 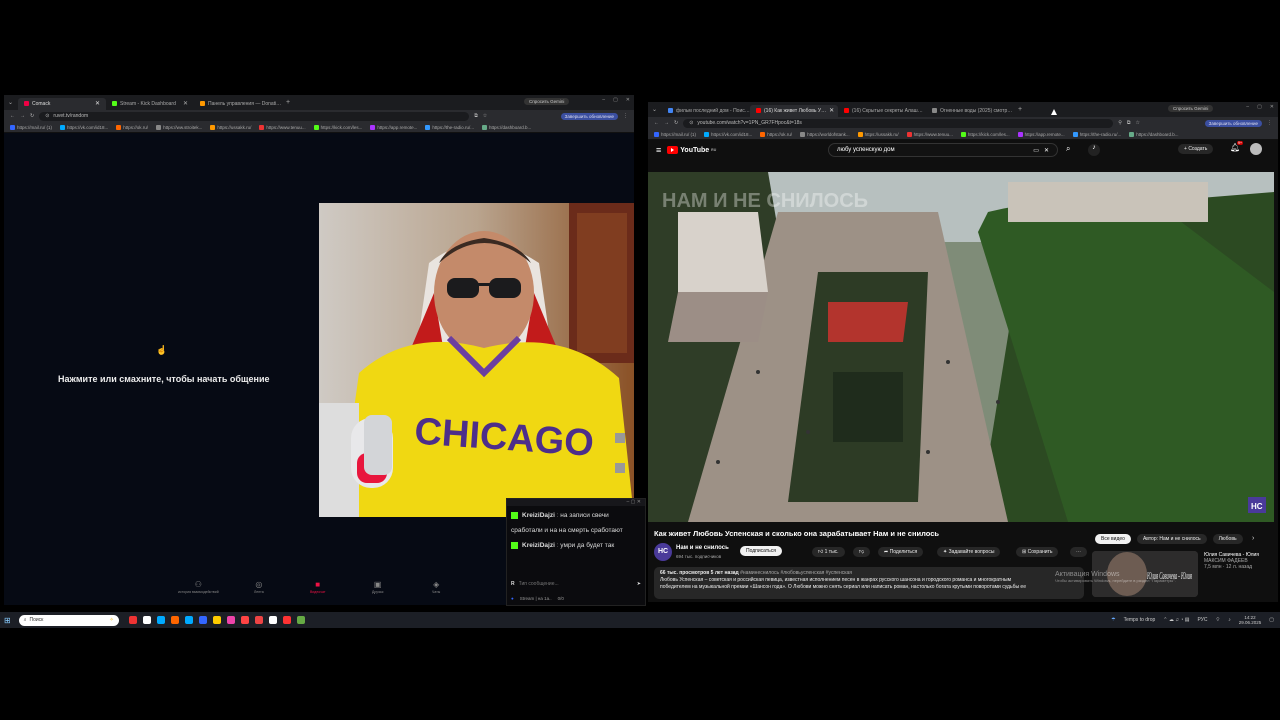 What do you see at coordinates (377, 587) in the screenshot?
I see `nav-friends: ▣ Друзья` at bounding box center [377, 587].